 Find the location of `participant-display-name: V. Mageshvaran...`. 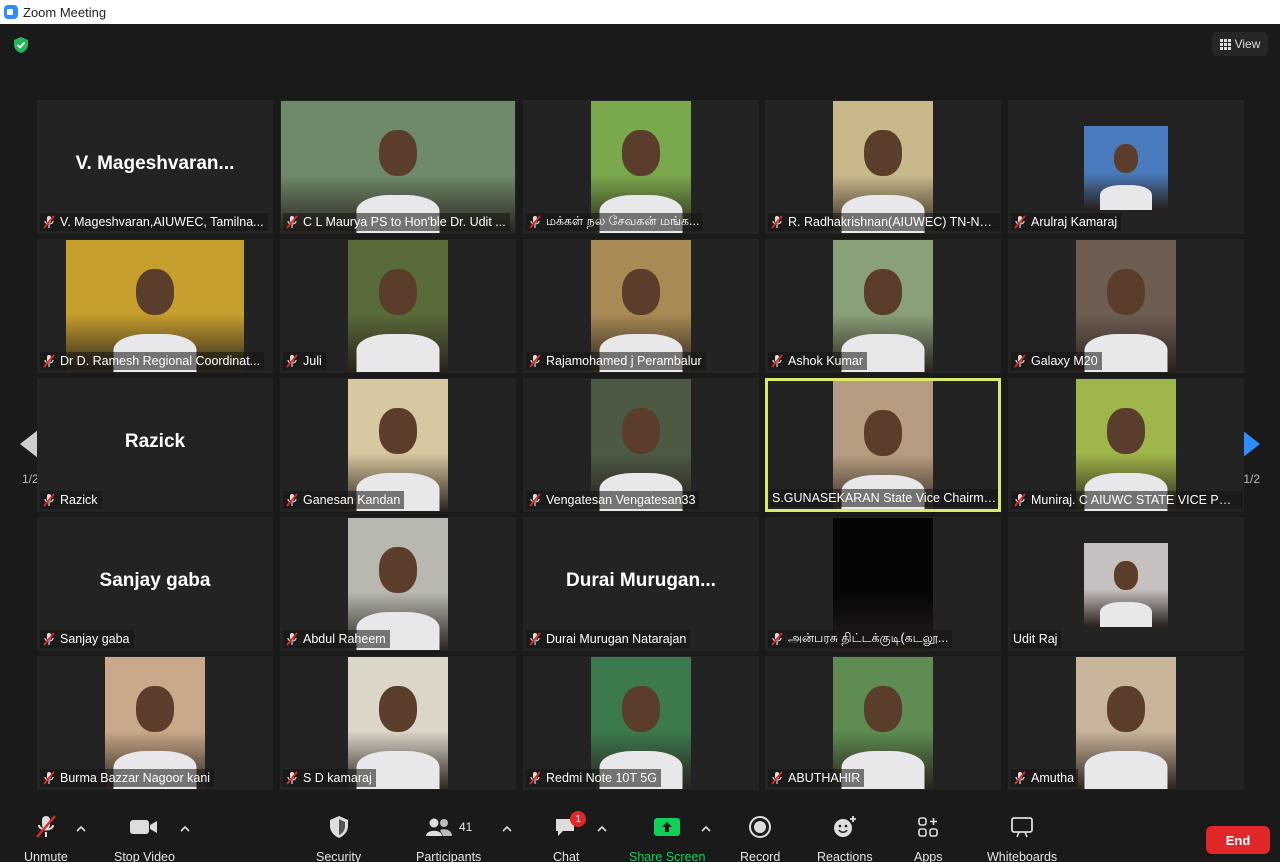

participant-display-name: V. Mageshvaran... is located at coordinates (155, 163).